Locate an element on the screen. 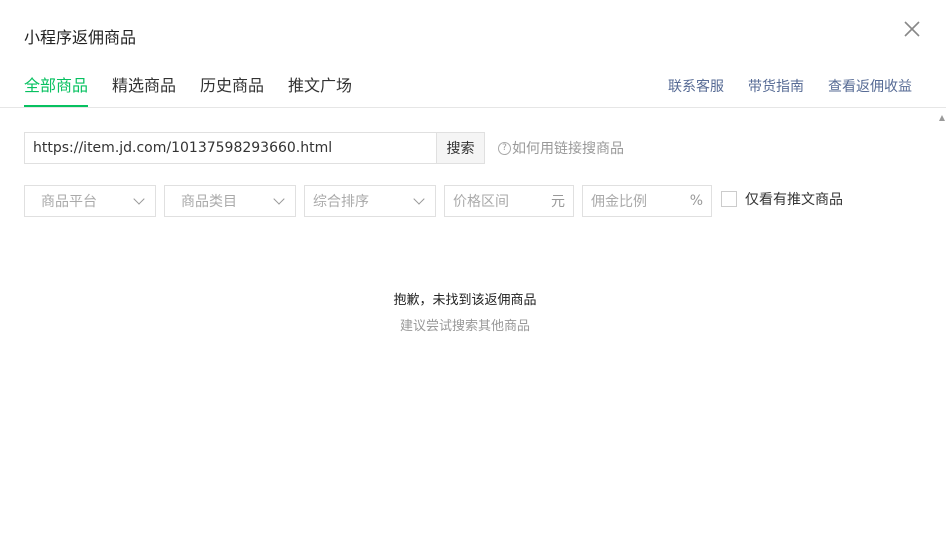 The width and height of the screenshot is (946, 542). only-articles-label: 仅看有推文商品 is located at coordinates (794, 200).